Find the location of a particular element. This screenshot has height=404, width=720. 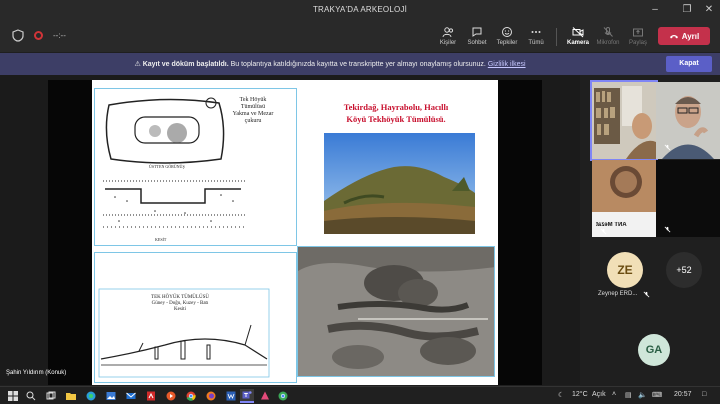

hang-up-icon is located at coordinates (673, 37).